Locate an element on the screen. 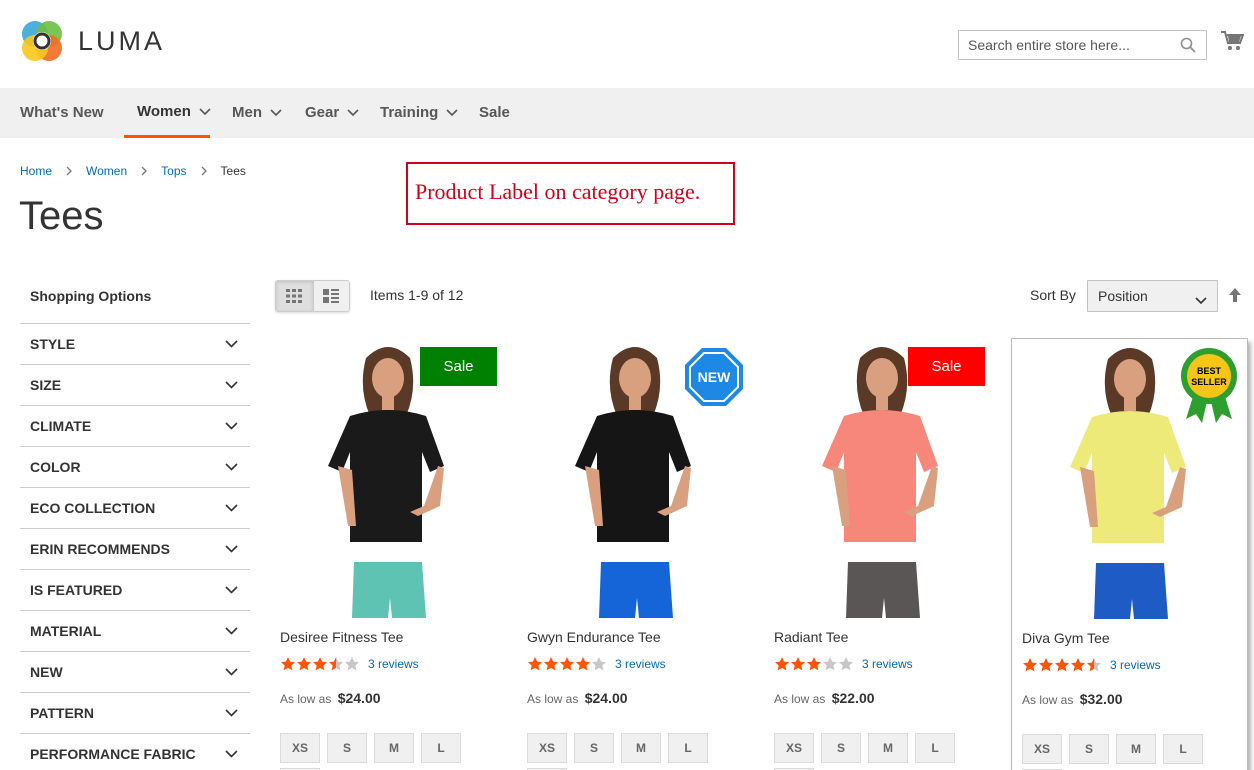 The height and width of the screenshot is (770, 1254). cart-icon is located at coordinates (1232, 42).